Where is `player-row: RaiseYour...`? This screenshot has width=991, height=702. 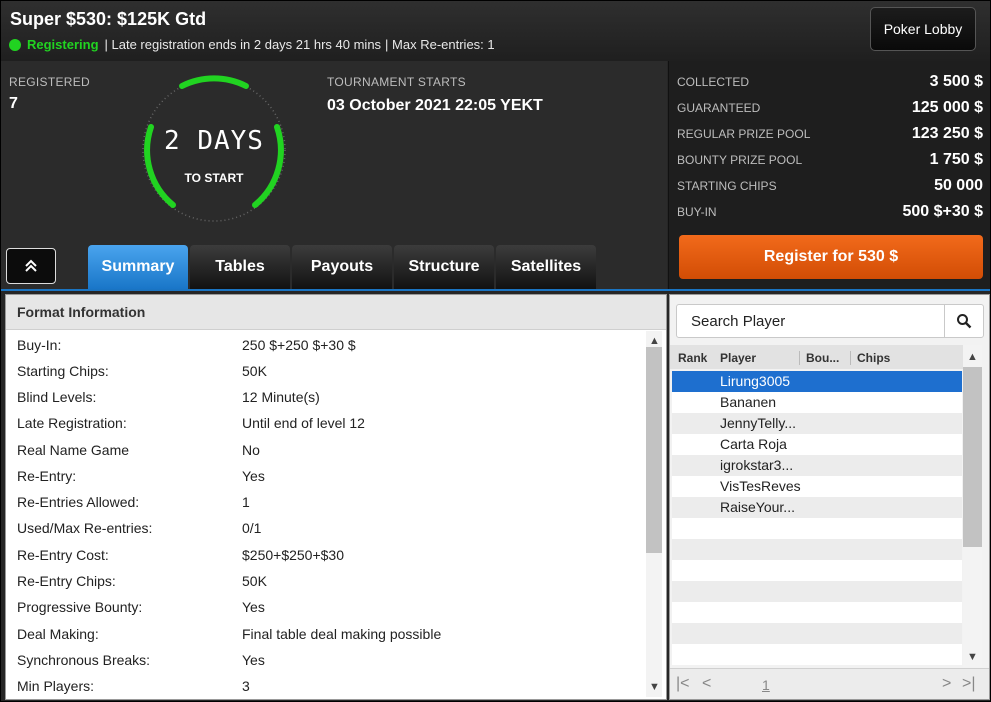
player-row: RaiseYour... is located at coordinates (817, 507).